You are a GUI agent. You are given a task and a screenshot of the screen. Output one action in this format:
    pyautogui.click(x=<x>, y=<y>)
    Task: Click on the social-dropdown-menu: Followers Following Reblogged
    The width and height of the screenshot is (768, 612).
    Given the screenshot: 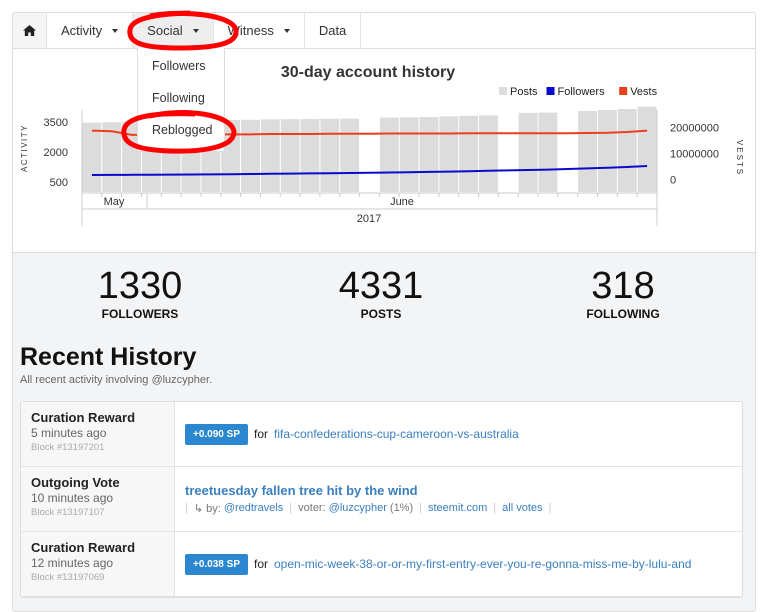 What is the action you would take?
    pyautogui.click(x=181, y=100)
    